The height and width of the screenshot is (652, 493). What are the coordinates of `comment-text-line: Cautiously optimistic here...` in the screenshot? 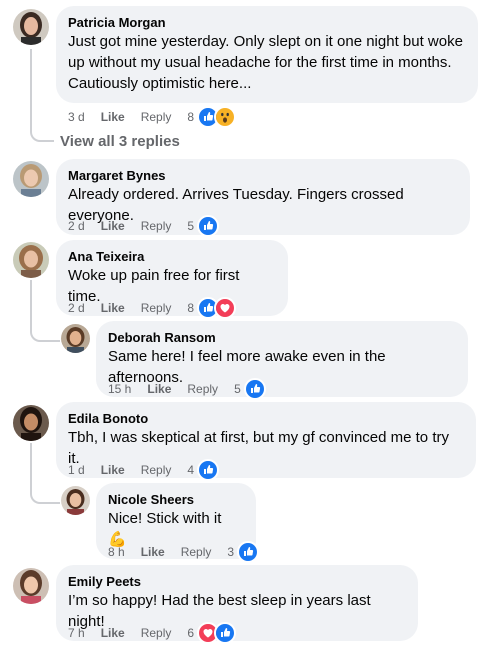 It's located at (160, 83).